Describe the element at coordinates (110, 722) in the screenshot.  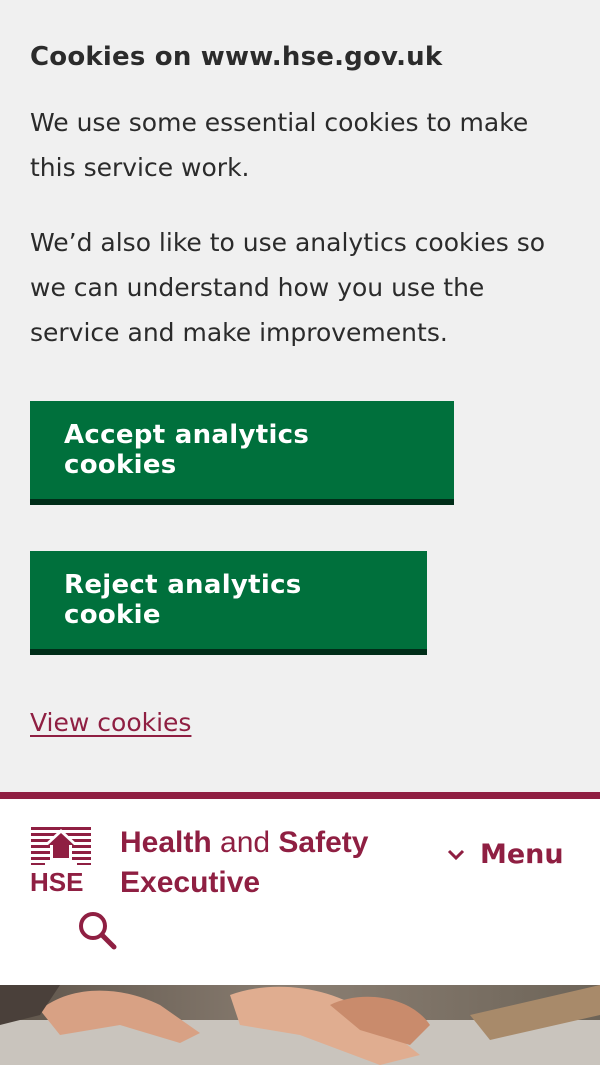
I see `view-cookies-link: View cookies` at that location.